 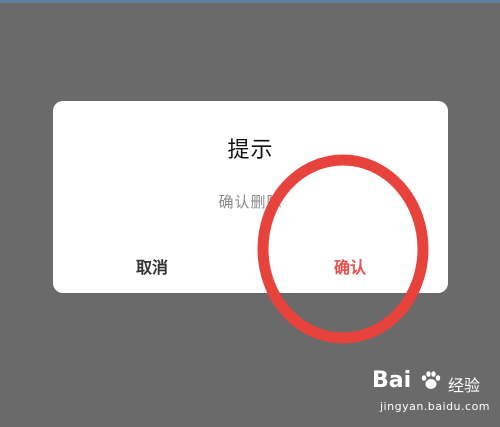 What do you see at coordinates (431, 380) in the screenshot?
I see `paw-icon` at bounding box center [431, 380].